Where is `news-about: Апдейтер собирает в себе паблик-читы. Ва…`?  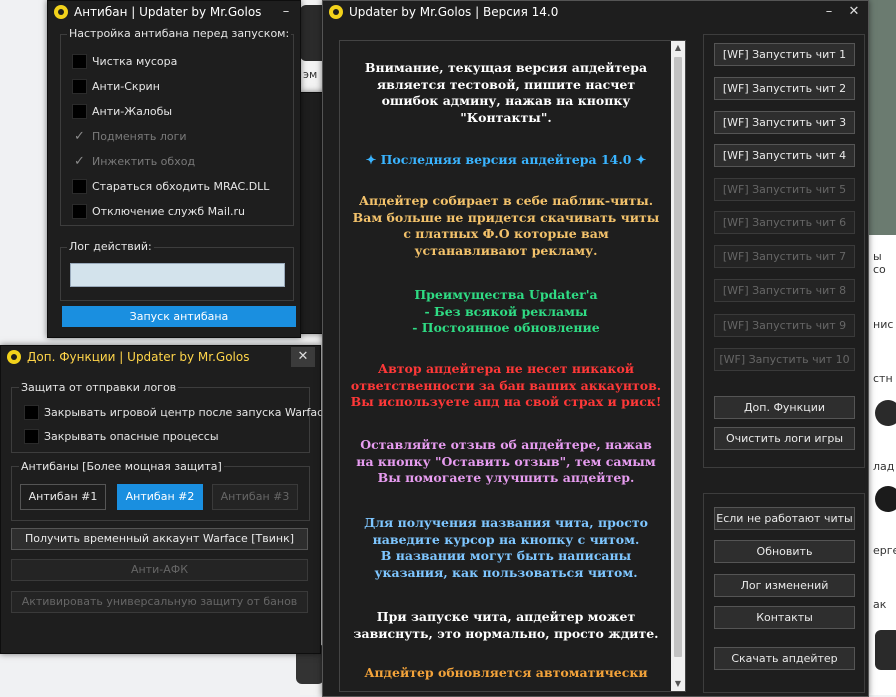
news-about: Апдейтер собирает в себе паблик-читы. Ва… is located at coordinates (506, 225).